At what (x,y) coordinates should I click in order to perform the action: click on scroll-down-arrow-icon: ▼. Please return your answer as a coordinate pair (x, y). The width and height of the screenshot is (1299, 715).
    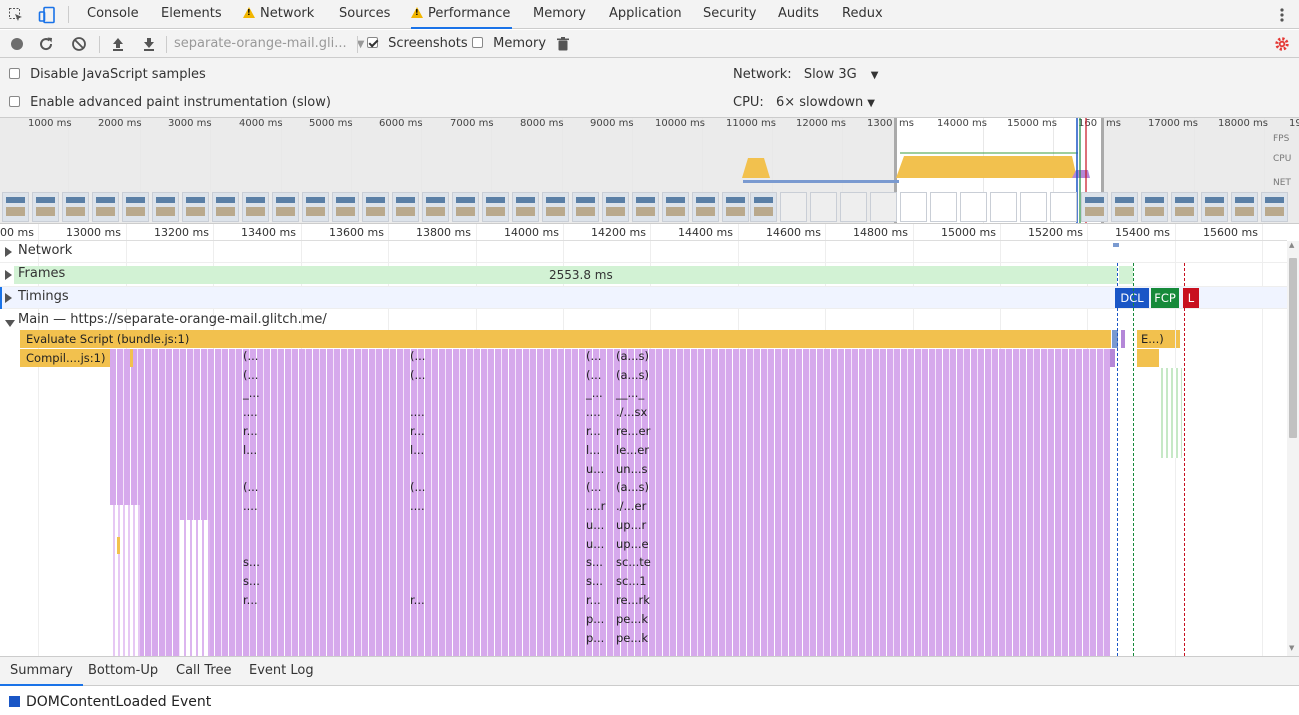
    Looking at the image, I should click on (1291, 648).